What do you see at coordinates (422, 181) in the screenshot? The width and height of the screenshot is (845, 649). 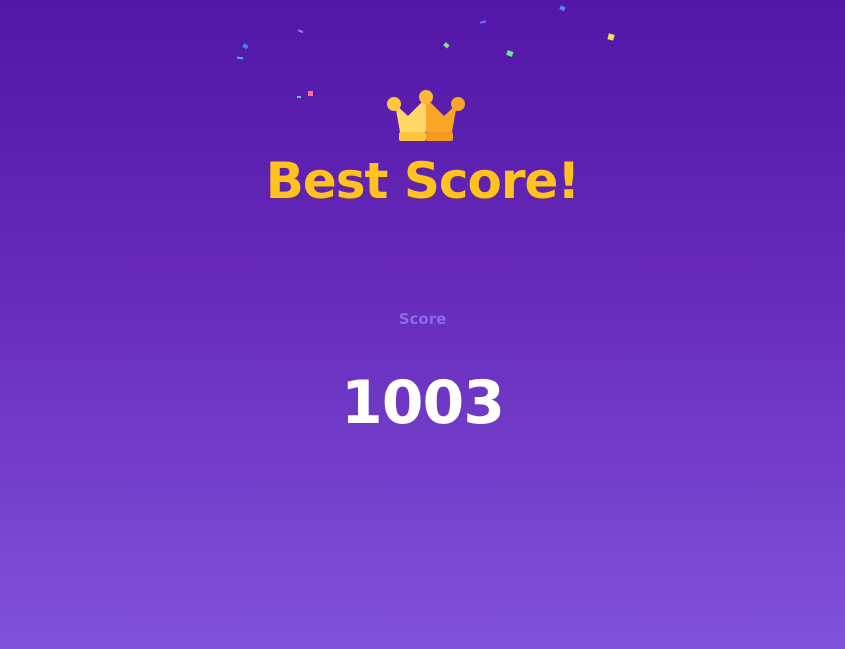 I see `best-score-title: Best Score!` at bounding box center [422, 181].